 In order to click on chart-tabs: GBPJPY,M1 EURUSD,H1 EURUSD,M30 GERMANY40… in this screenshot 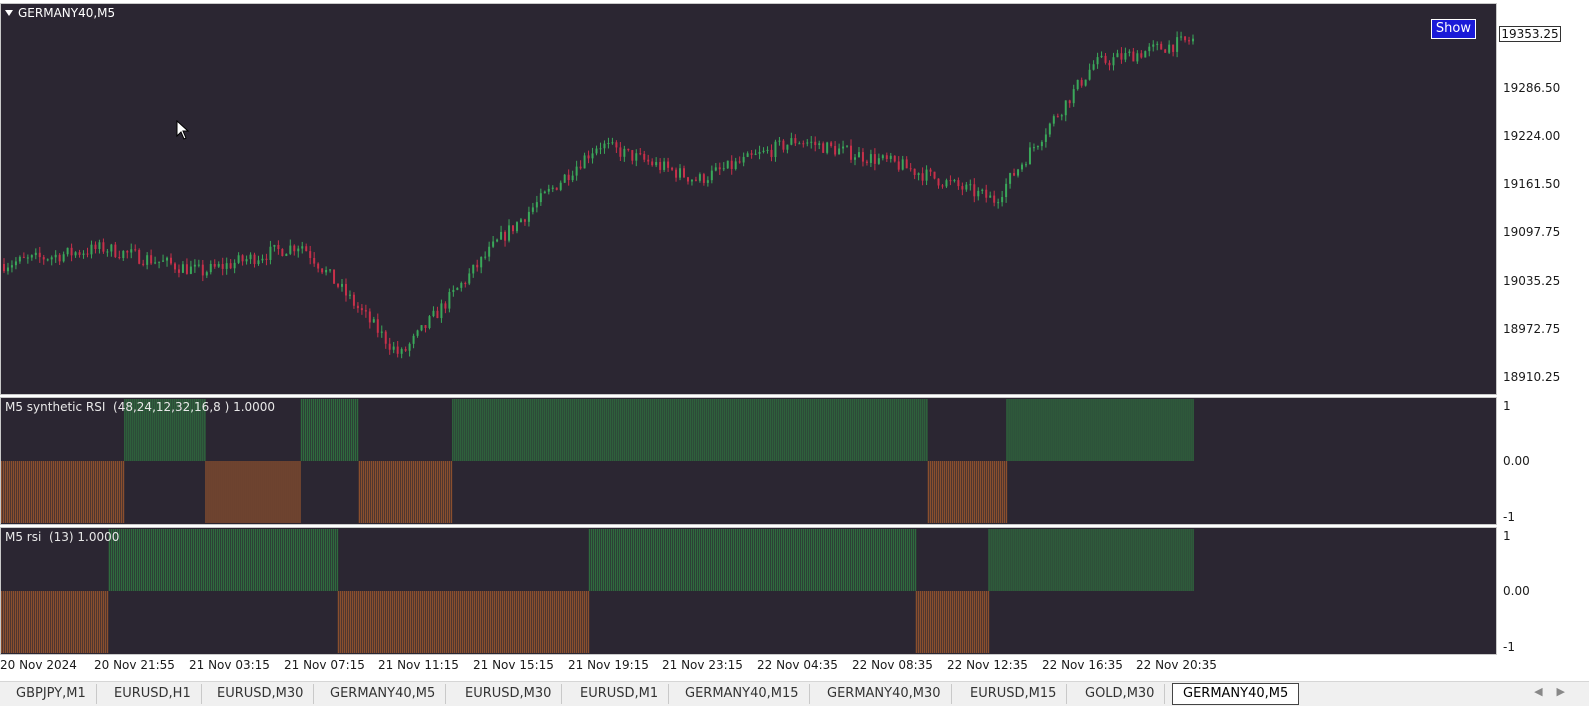, I will do `click(794, 693)`.